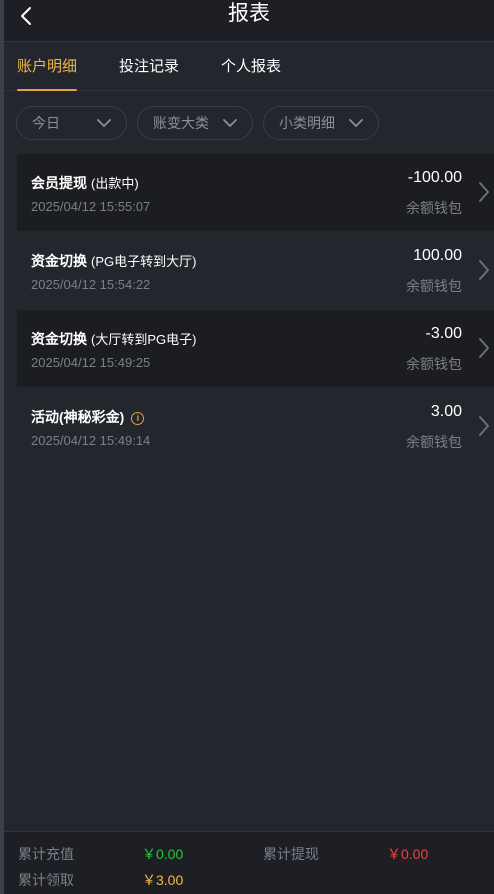  I want to click on tab-bet-records: 投注记录, so click(149, 67).